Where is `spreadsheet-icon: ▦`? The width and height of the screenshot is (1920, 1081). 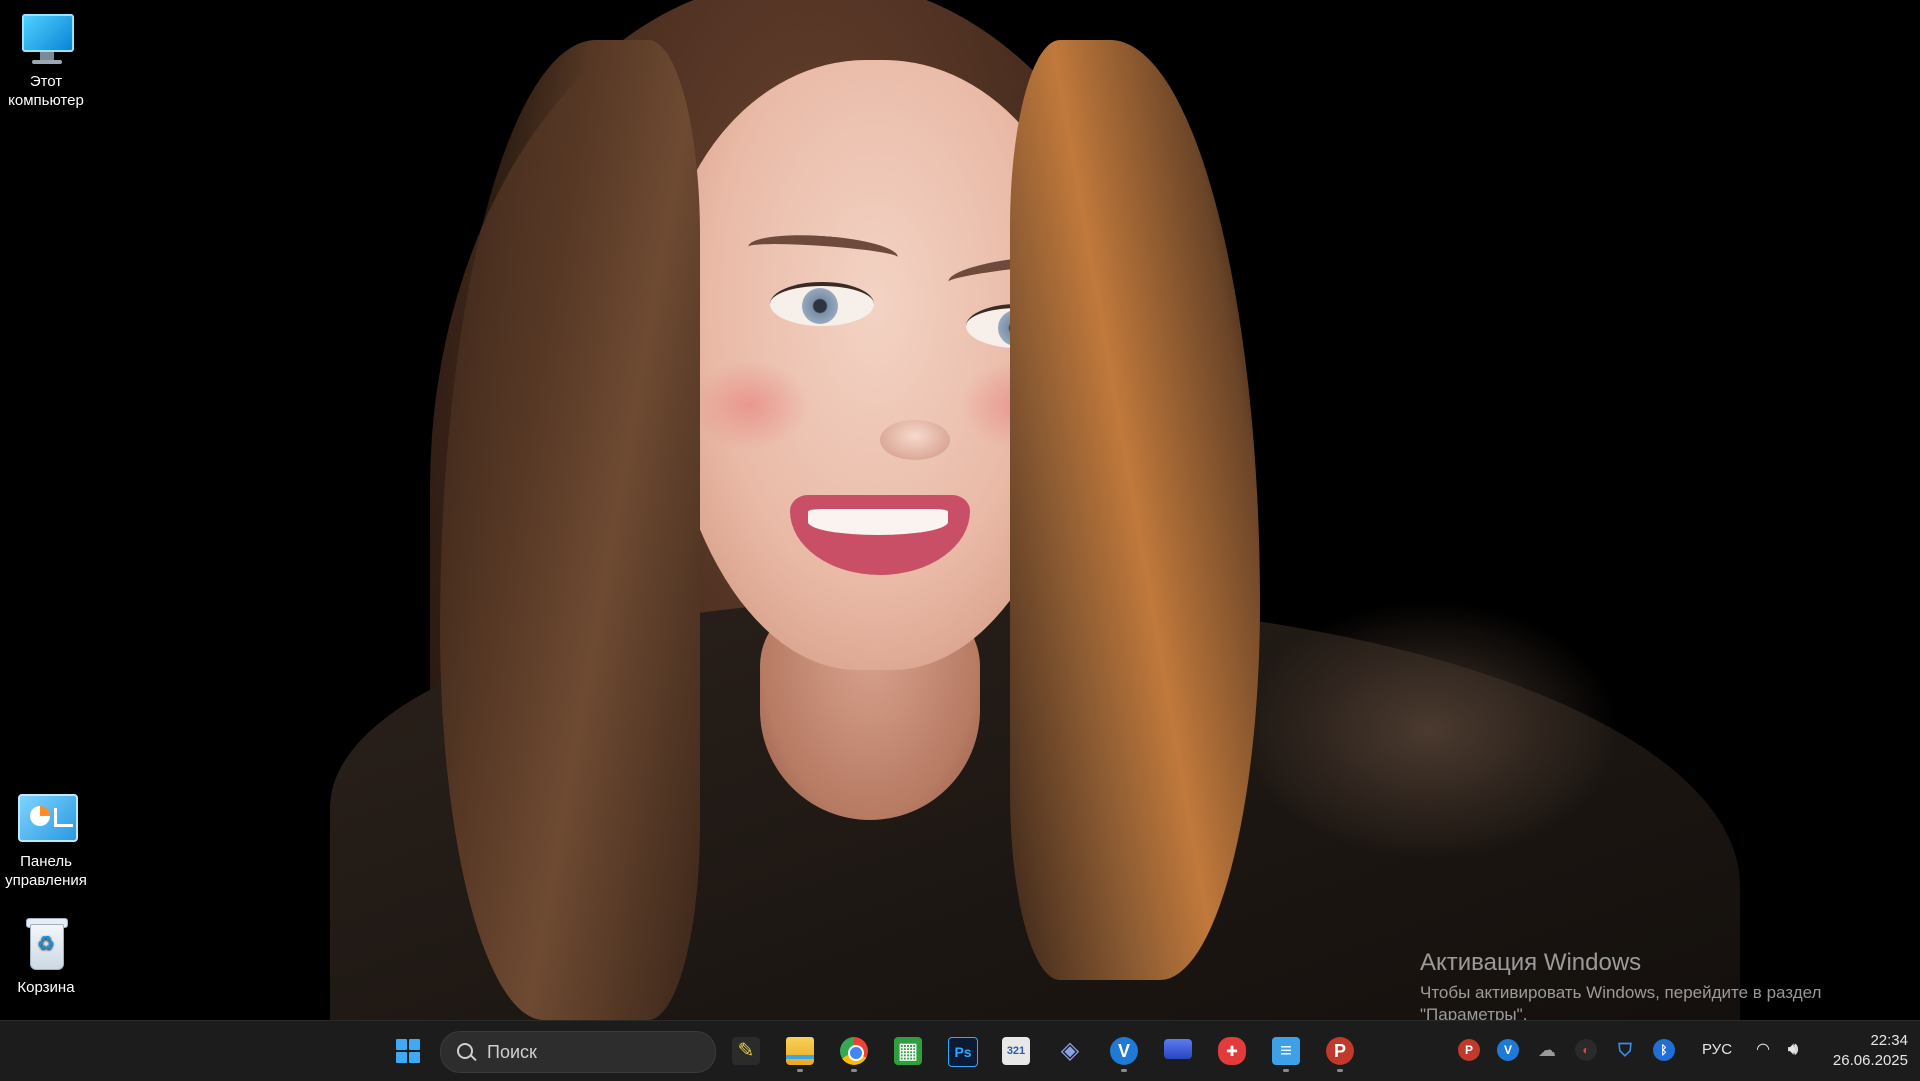 spreadsheet-icon: ▦ is located at coordinates (908, 1051).